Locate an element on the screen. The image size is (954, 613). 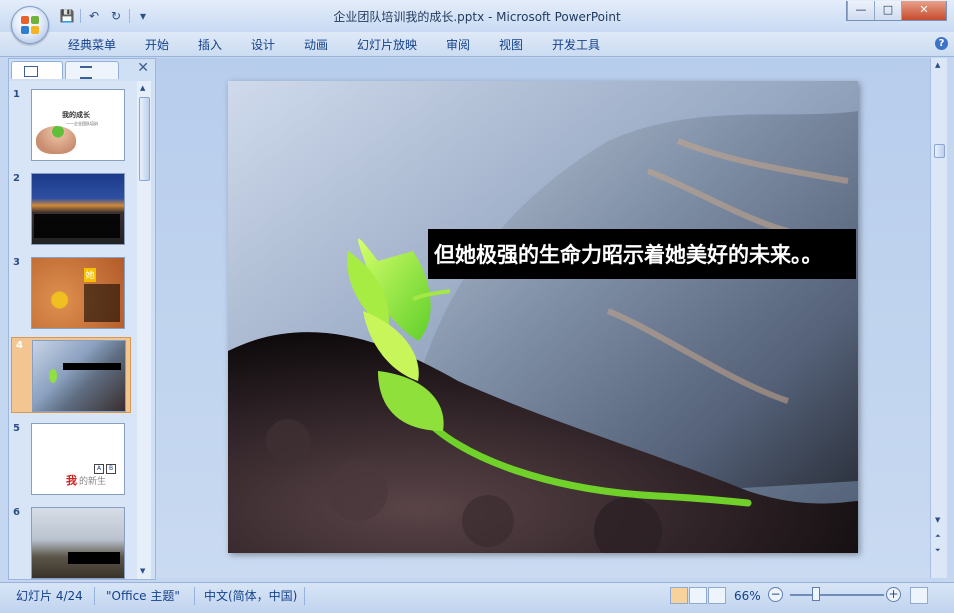
slide-counter: 幻灯片 4/24 is located at coordinates (49, 596).